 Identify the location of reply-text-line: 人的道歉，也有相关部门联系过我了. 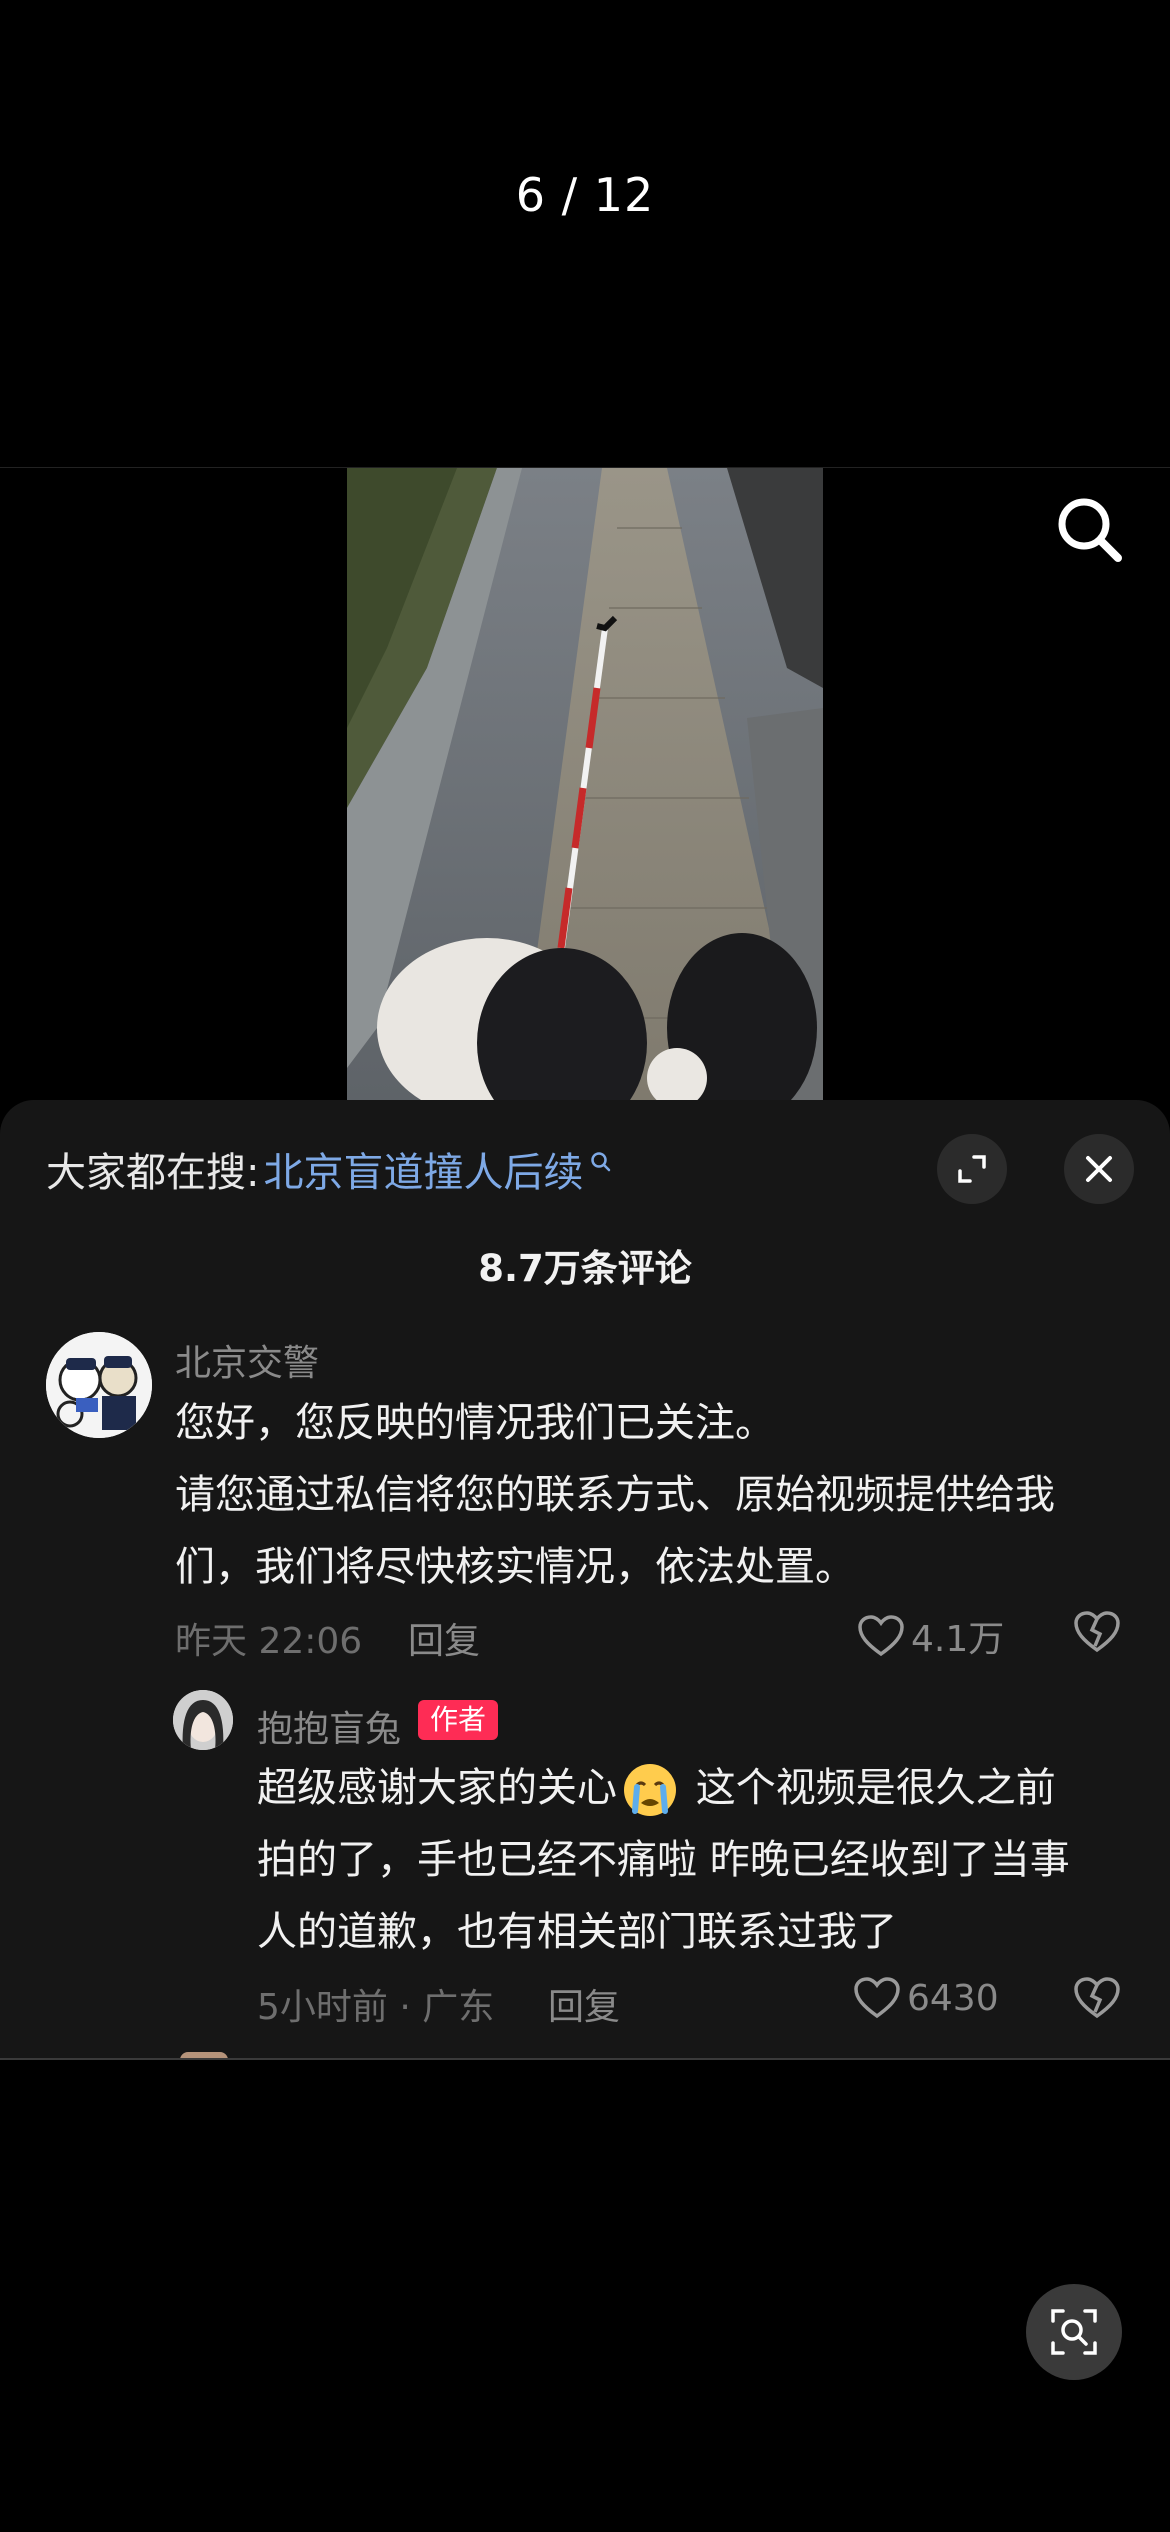
(577, 1932).